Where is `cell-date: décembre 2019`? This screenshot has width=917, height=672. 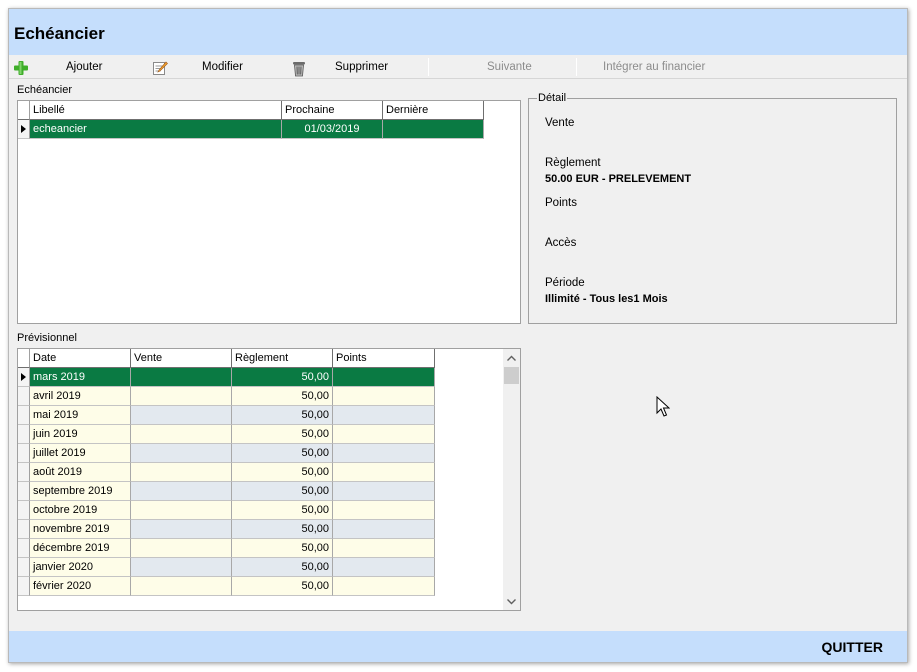
cell-date: décembre 2019 is located at coordinates (80, 548).